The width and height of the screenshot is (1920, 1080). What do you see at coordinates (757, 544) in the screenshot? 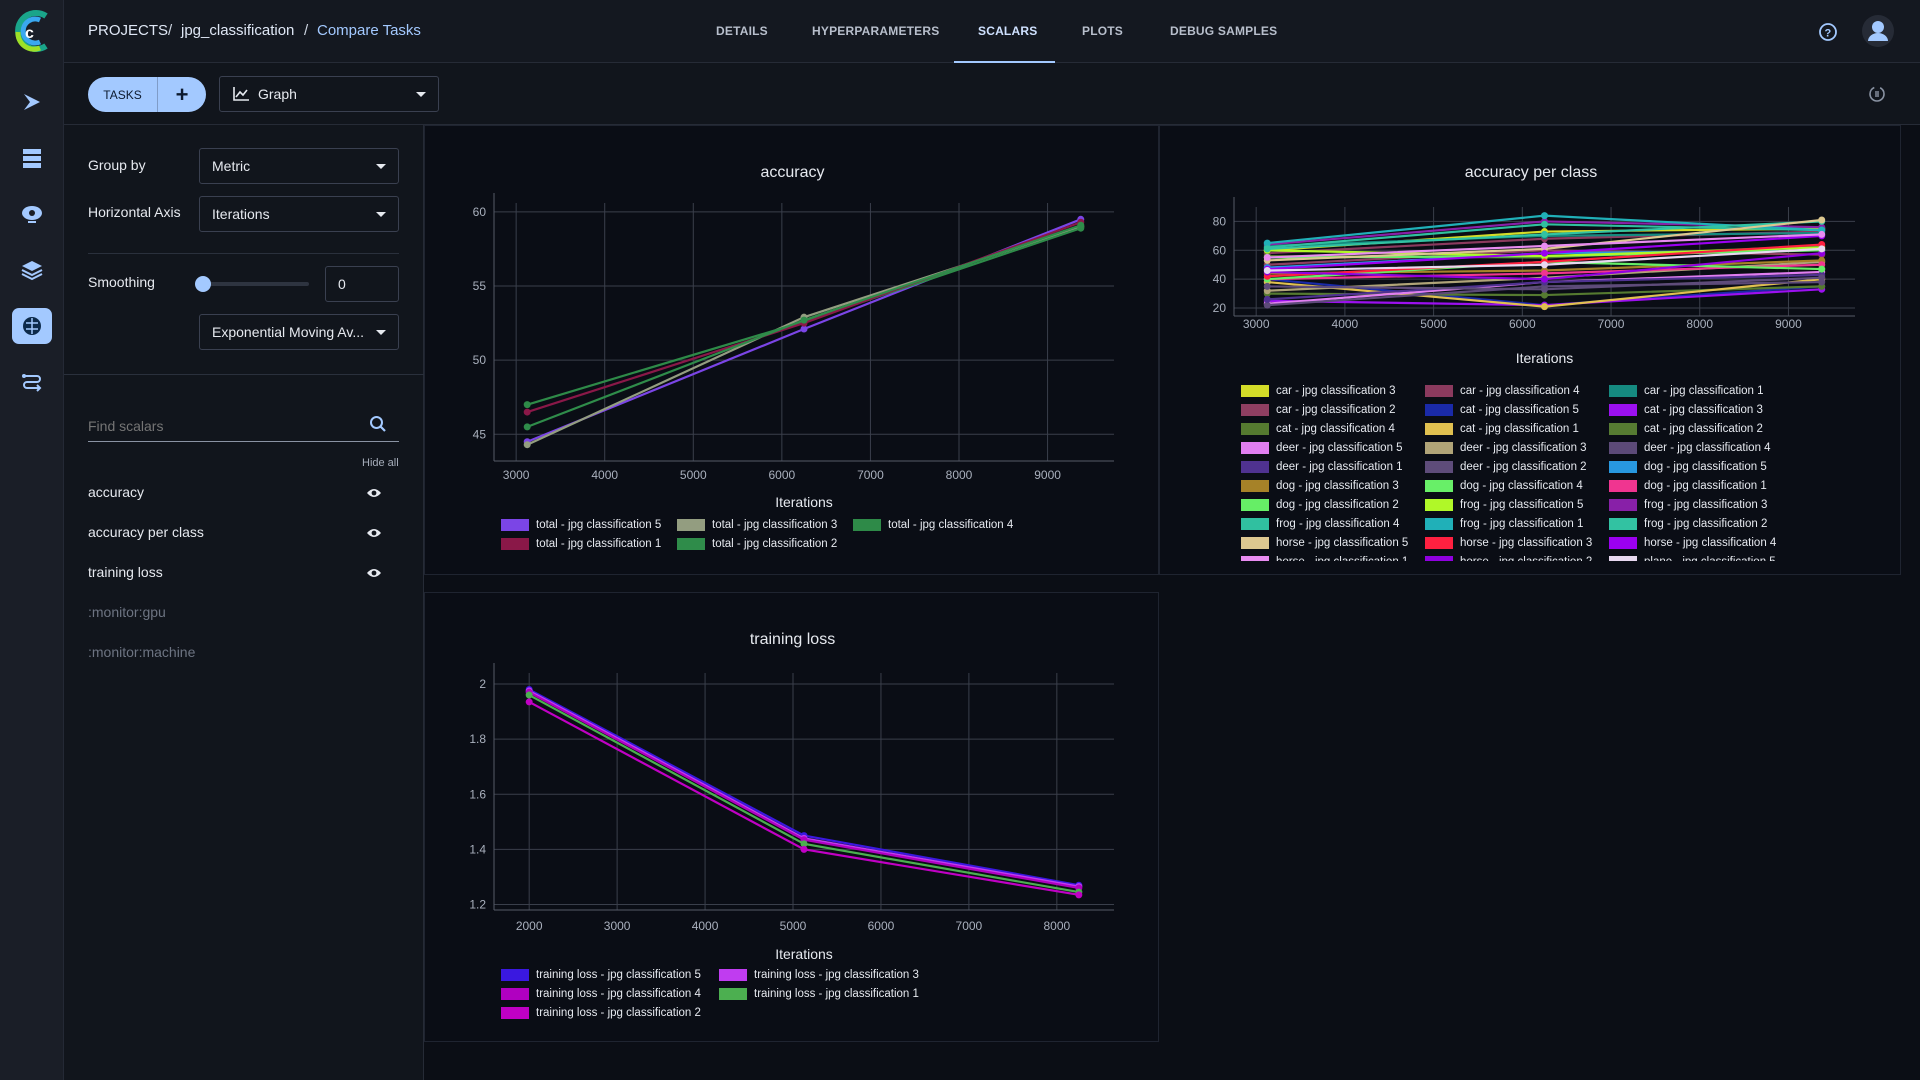
I see `legend-item: total - jpg classification 2` at bounding box center [757, 544].